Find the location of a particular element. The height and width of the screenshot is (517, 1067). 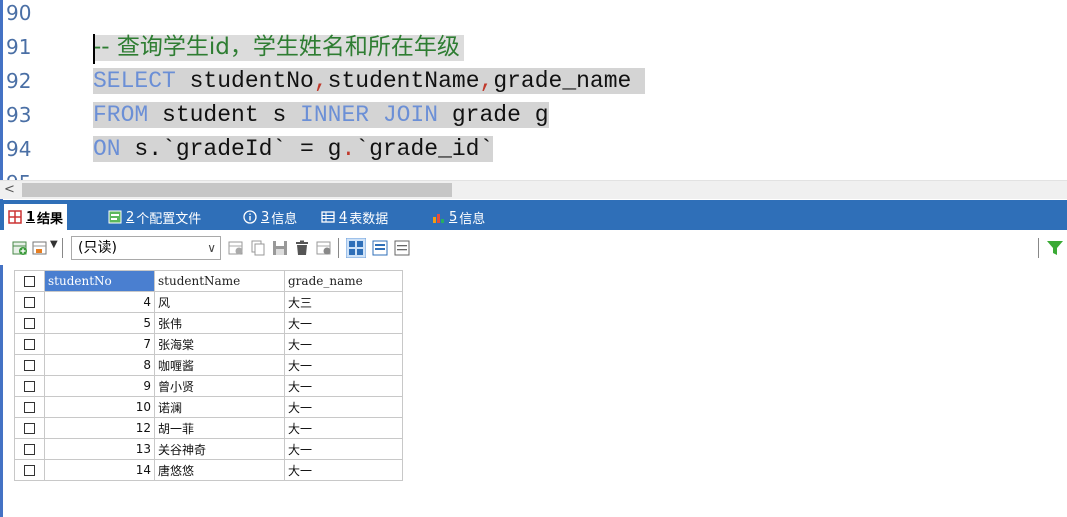

grid-cell: 12 is located at coordinates (99, 428).